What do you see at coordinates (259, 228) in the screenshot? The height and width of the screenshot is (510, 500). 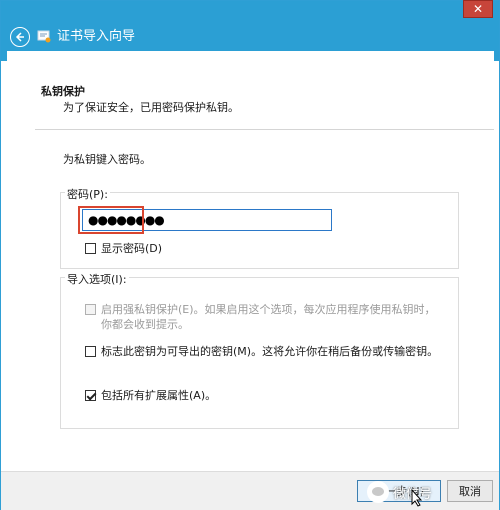 I see `password-groupbox: 密码(P): 显示密码(D)` at bounding box center [259, 228].